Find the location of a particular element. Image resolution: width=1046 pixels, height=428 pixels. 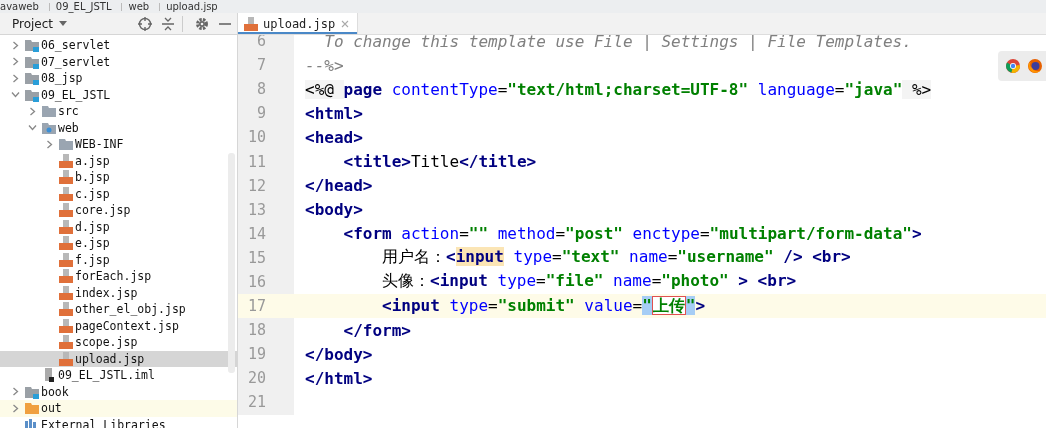

tree-item: c.jsp is located at coordinates (118, 193).